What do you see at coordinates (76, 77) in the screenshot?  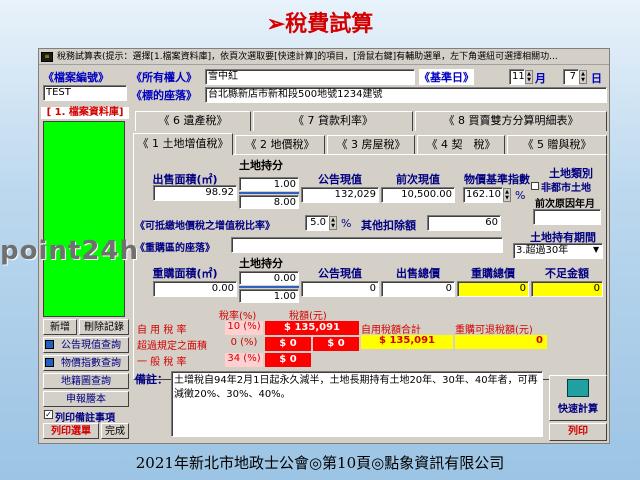 I see `case-no-label: 《檔案編號》` at bounding box center [76, 77].